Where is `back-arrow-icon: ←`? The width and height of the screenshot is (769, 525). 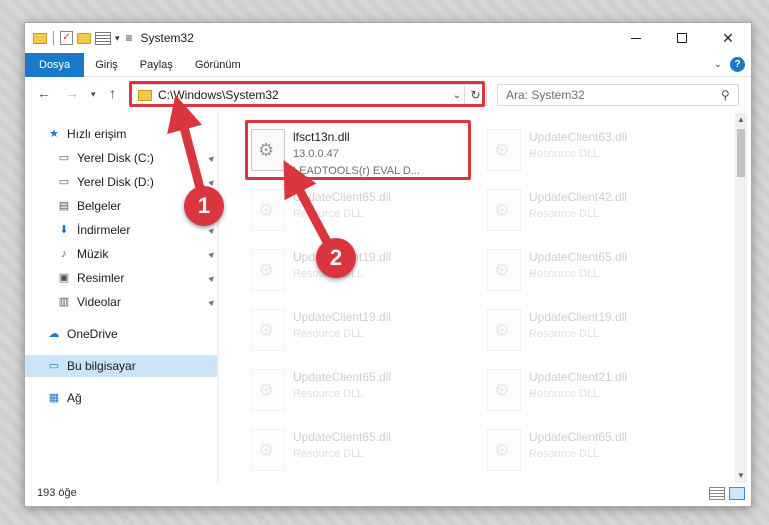 back-arrow-icon: ← is located at coordinates (44, 93).